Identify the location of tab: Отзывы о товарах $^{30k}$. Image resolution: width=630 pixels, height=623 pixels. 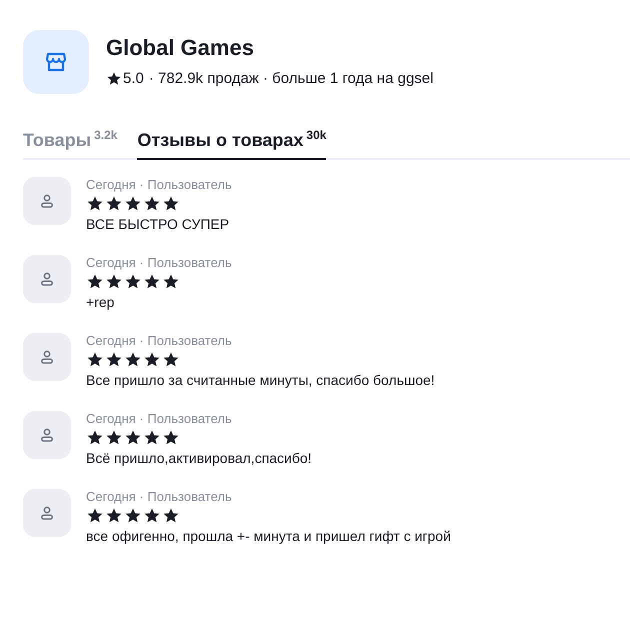
(231, 144).